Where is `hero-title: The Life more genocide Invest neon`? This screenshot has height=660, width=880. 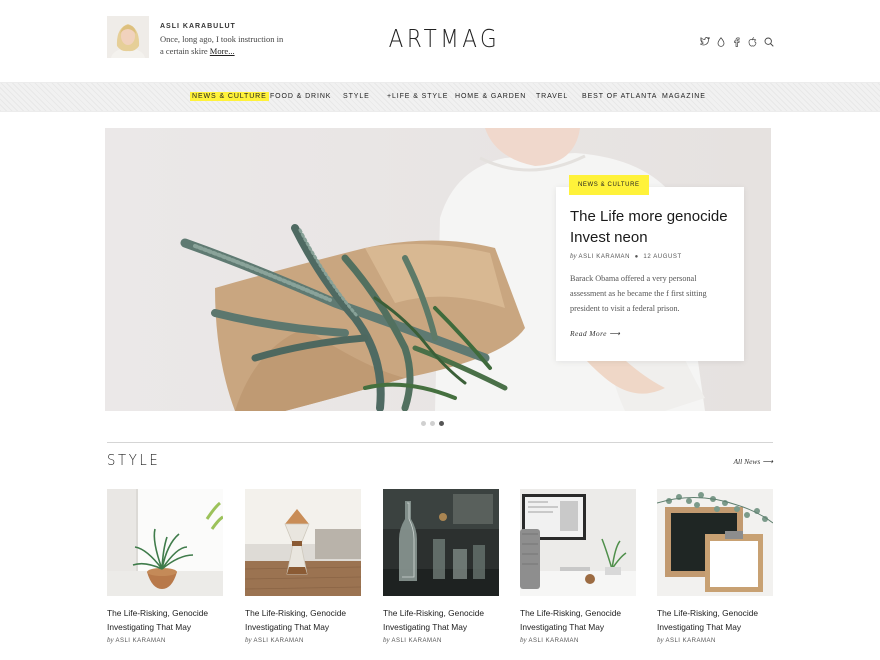 hero-title: The Life more genocide Invest neon is located at coordinates (654, 227).